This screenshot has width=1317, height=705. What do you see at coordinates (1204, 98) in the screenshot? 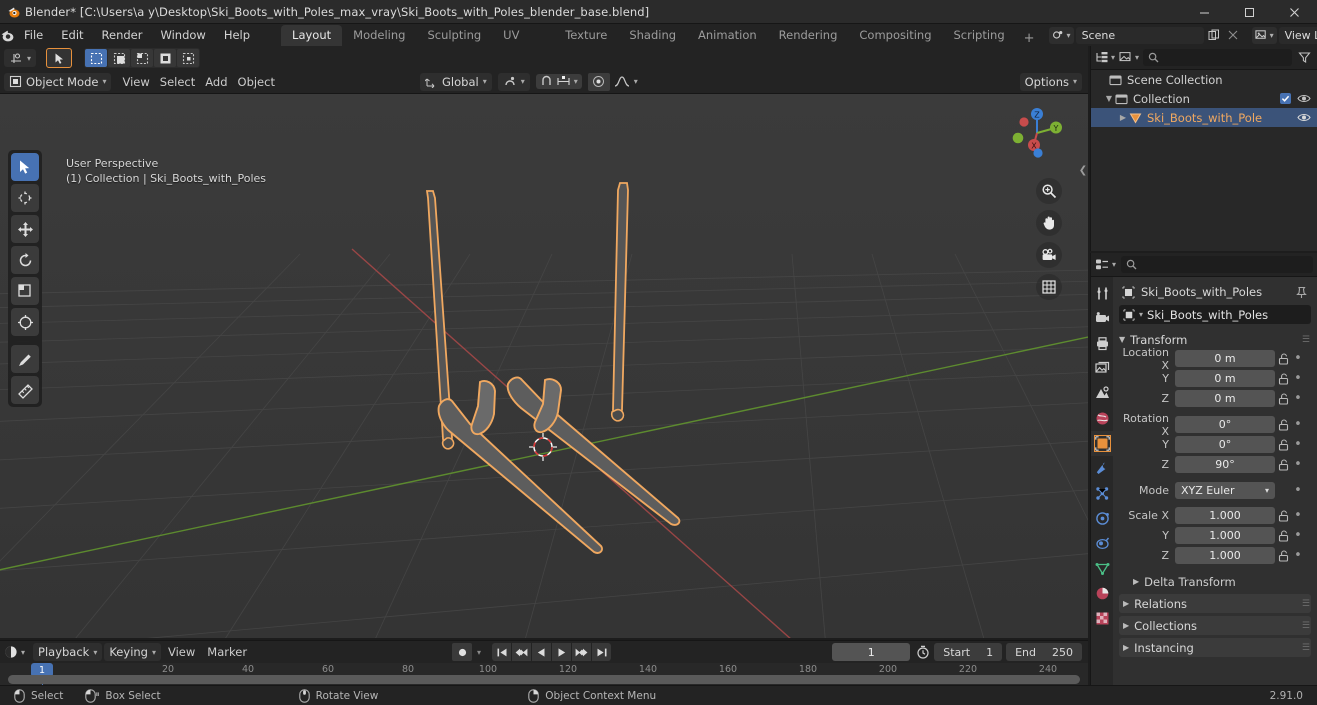
I see `outliner-row-collection: ▼ Collection` at bounding box center [1204, 98].